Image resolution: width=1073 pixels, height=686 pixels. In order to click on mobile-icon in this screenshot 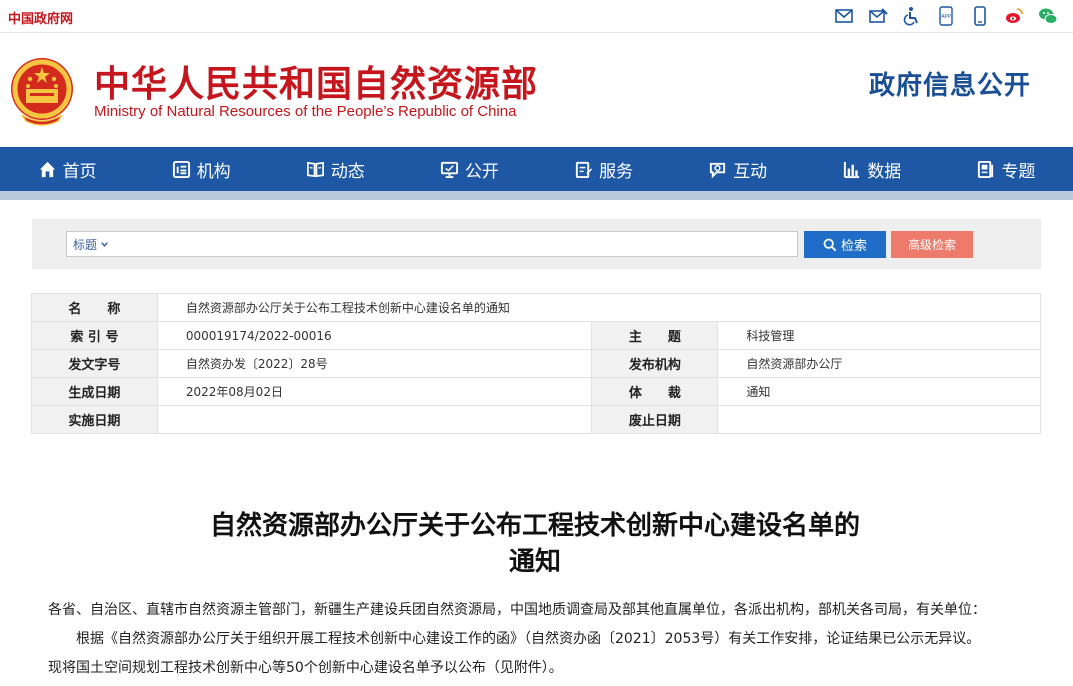, I will do `click(980, 16)`.